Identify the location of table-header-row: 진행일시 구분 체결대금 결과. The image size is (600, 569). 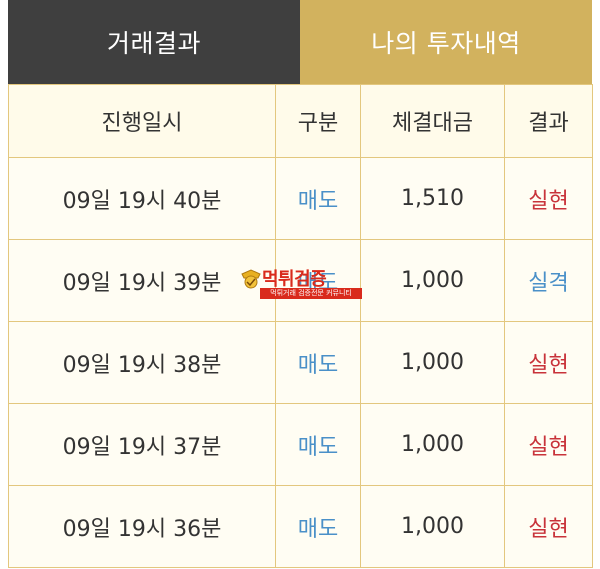
(300, 121).